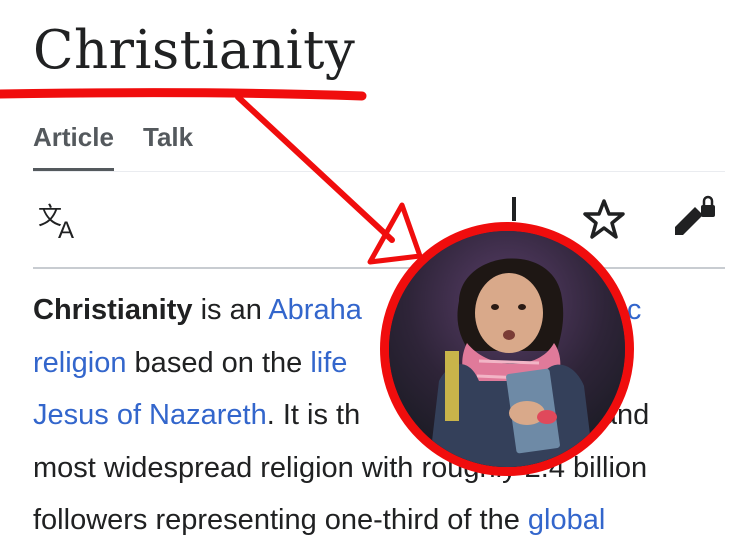 The image size is (755, 553). Describe the element at coordinates (227, 467) in the screenshot. I see `text-run: most widespread religion with` at that location.